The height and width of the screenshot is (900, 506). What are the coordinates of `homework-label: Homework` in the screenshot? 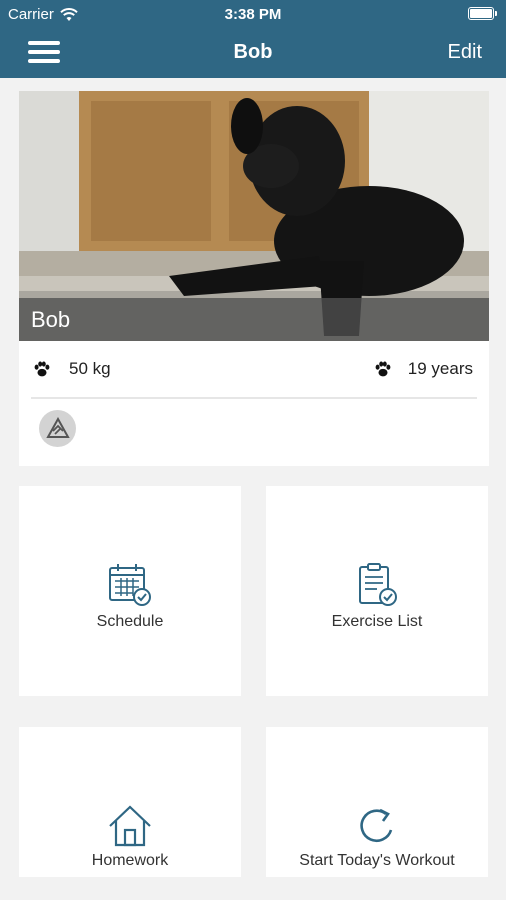 It's located at (130, 860).